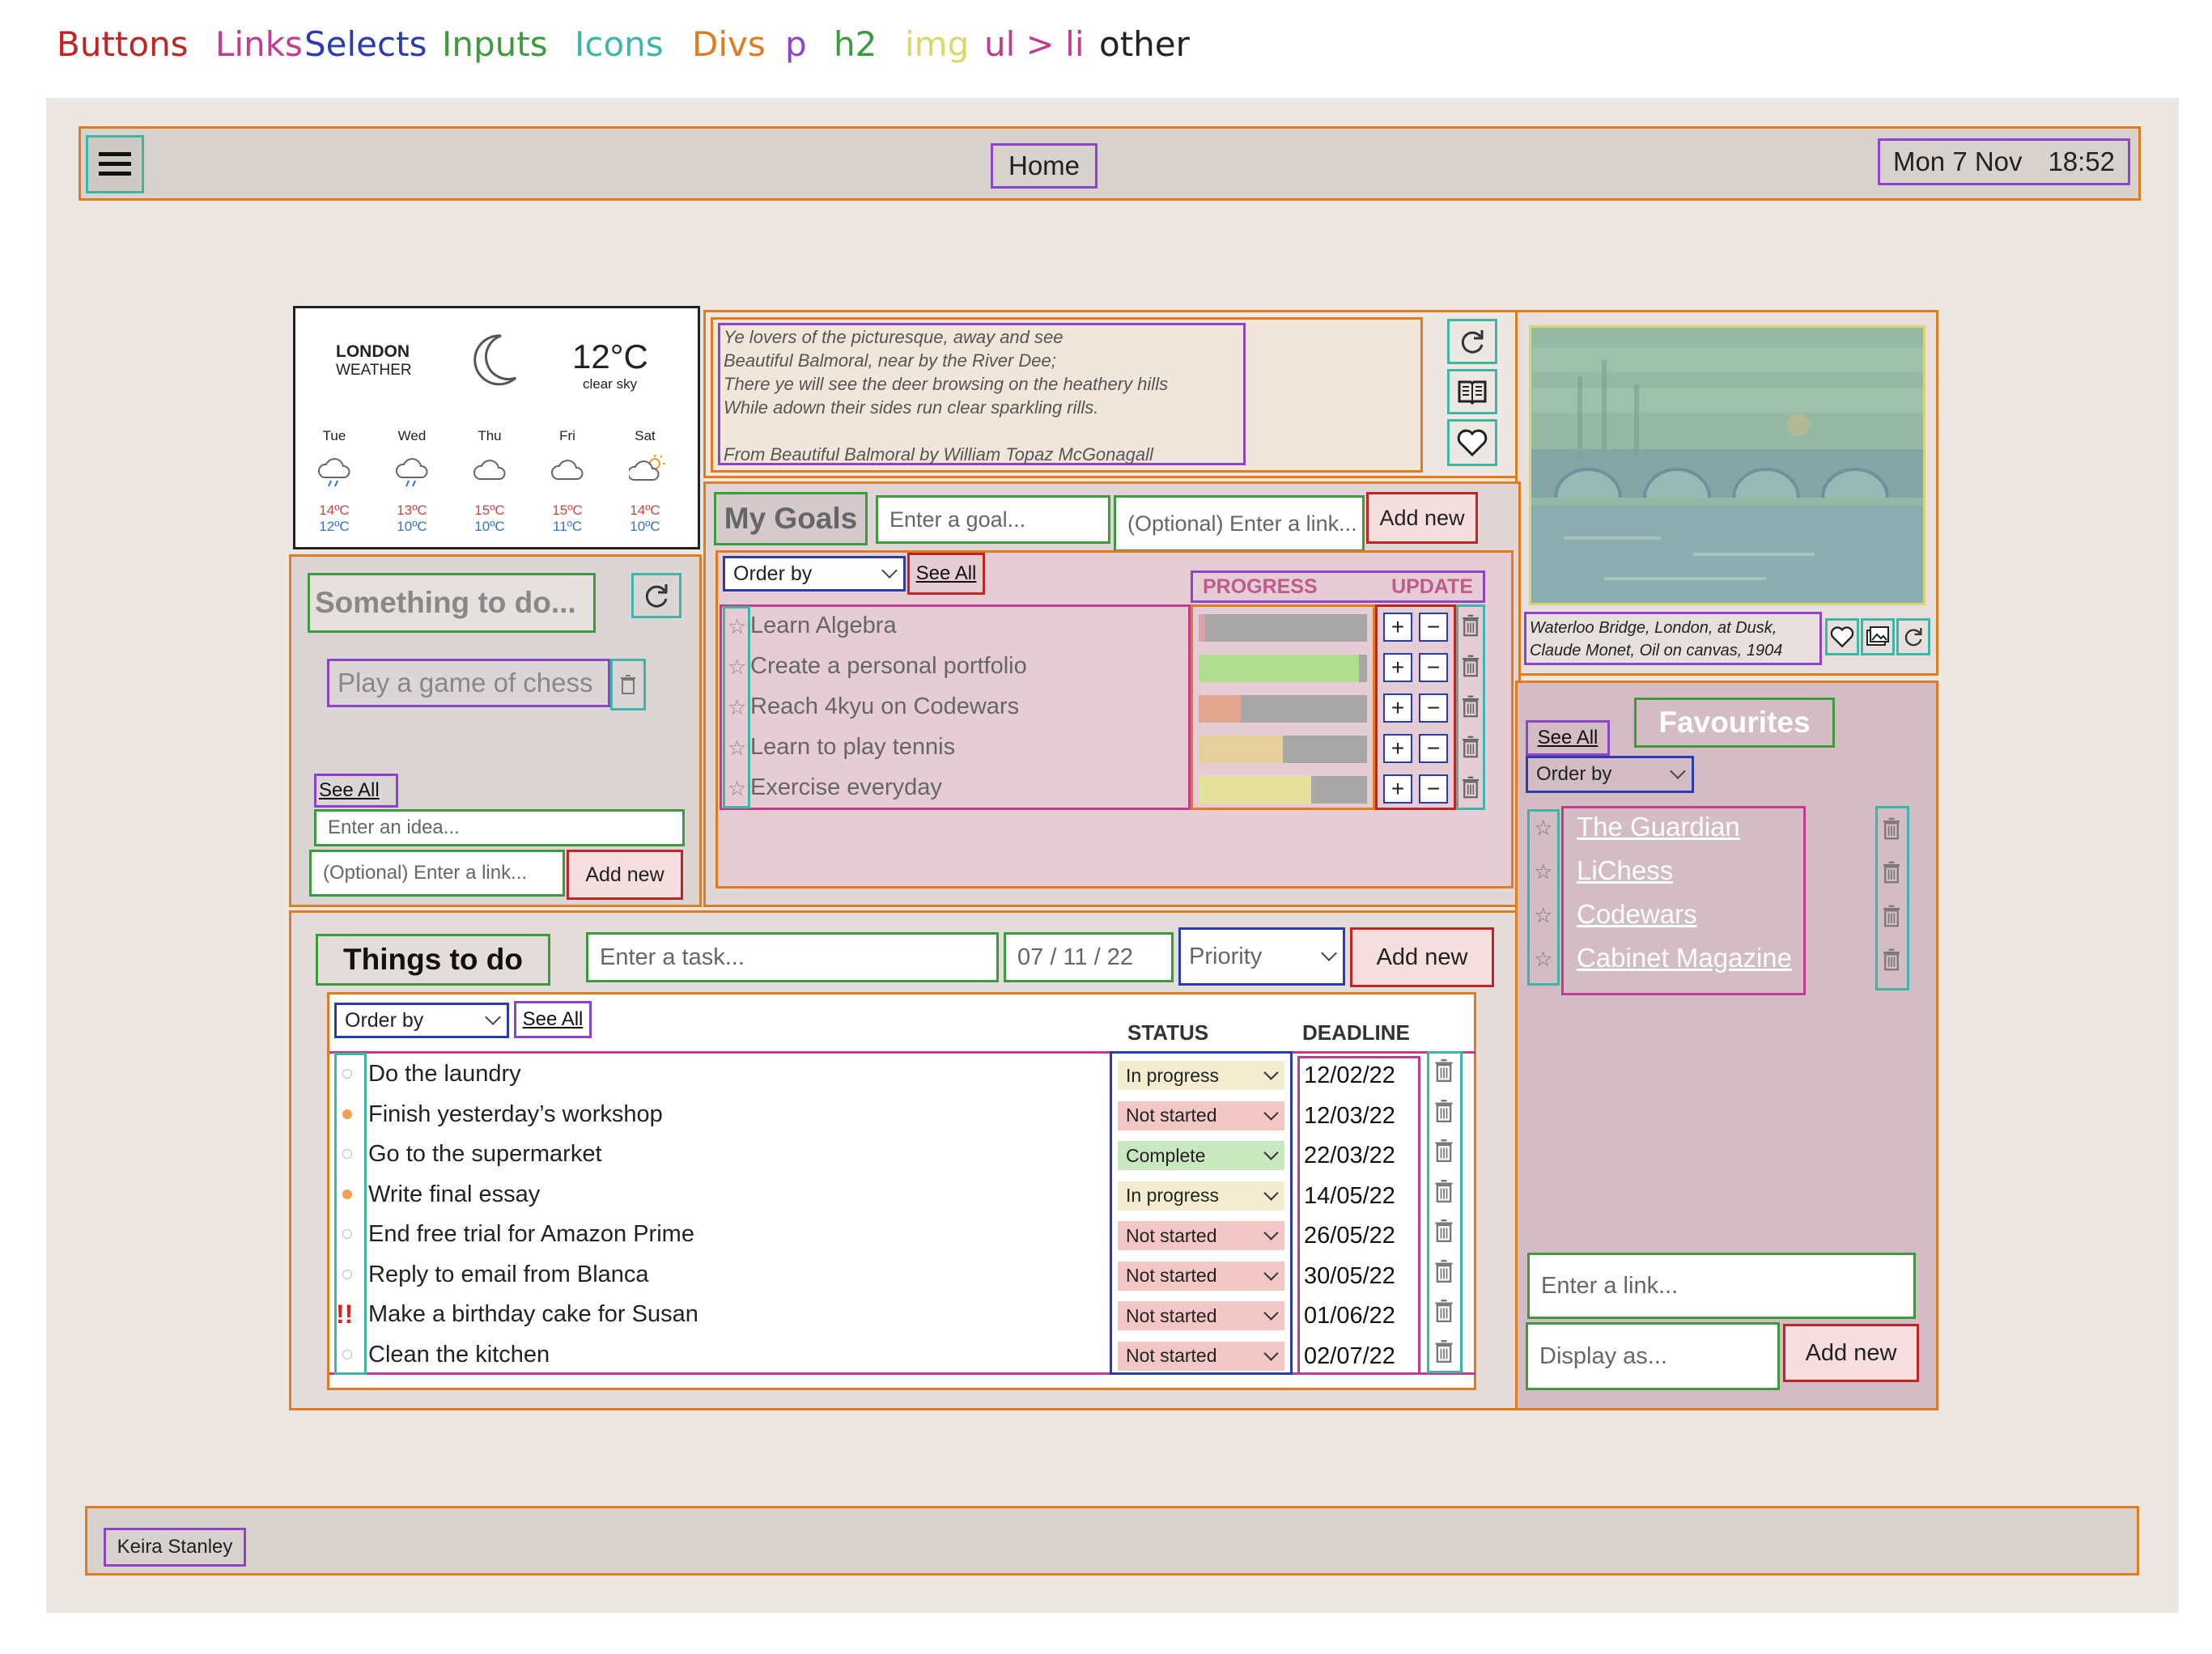 The height and width of the screenshot is (1654, 2212). What do you see at coordinates (115, 164) in the screenshot?
I see `menu-button` at bounding box center [115, 164].